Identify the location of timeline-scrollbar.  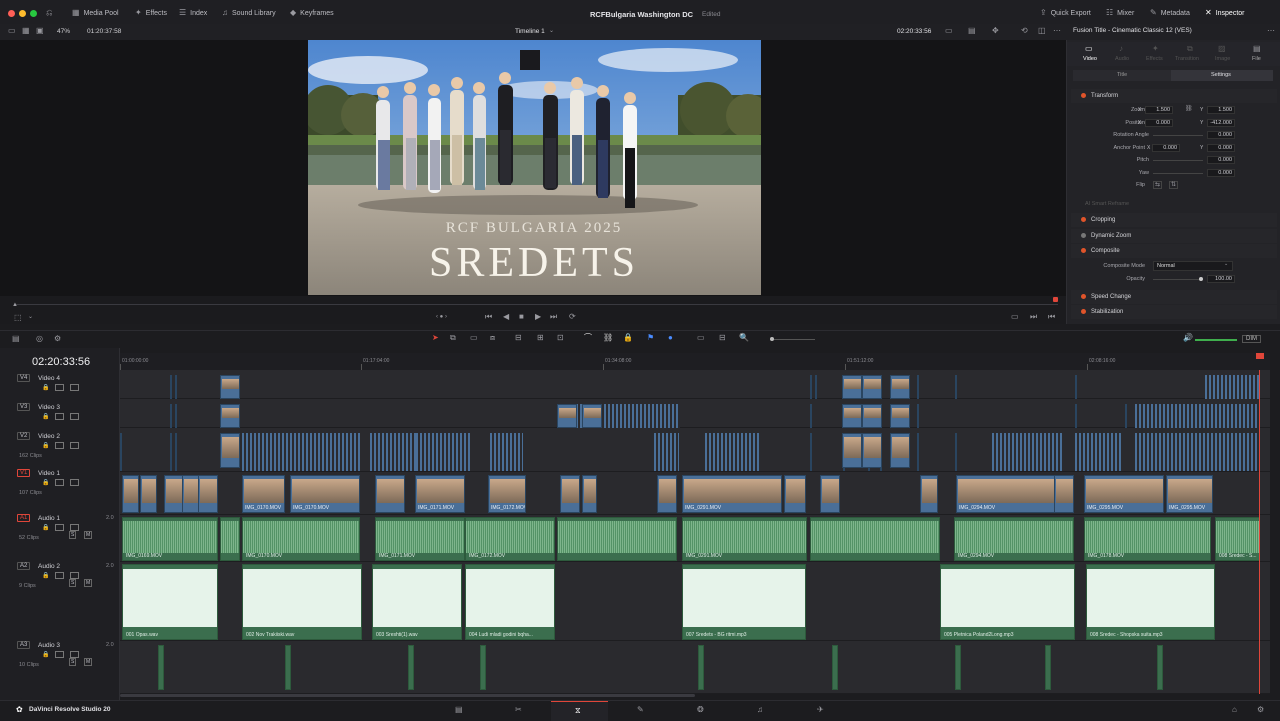
(407, 695).